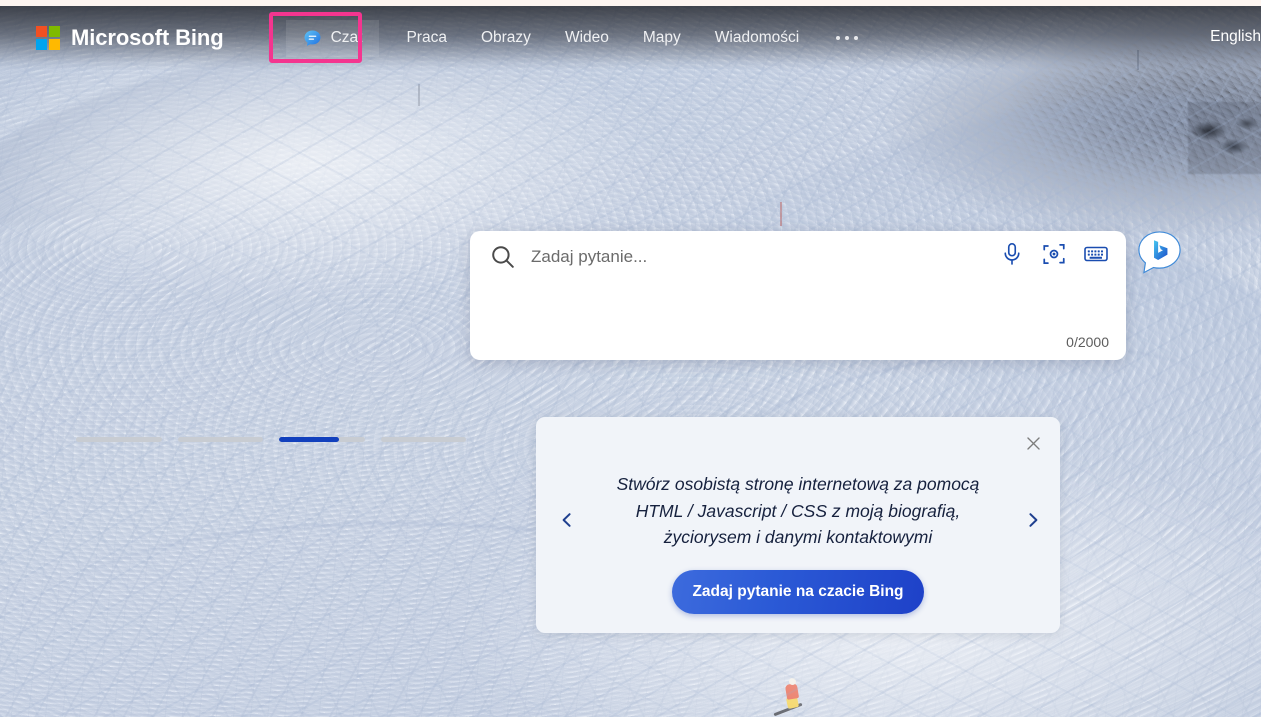 Image resolution: width=1261 pixels, height=717 pixels. I want to click on progress-segment-active, so click(322, 439).